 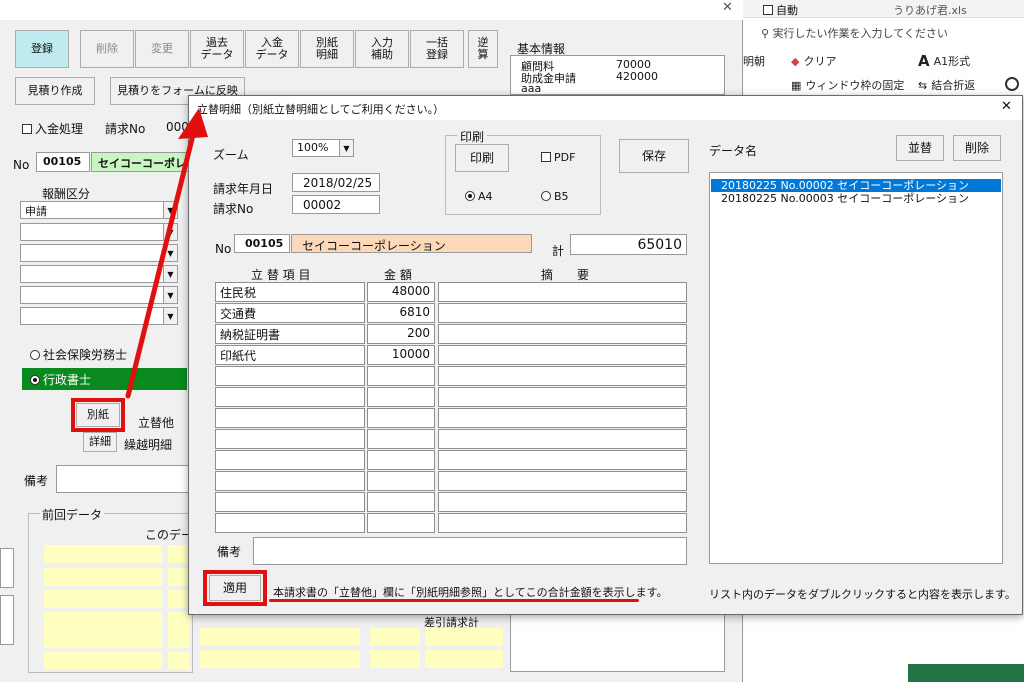 What do you see at coordinates (290, 313) in the screenshot?
I see `item-cell: 交通費` at bounding box center [290, 313].